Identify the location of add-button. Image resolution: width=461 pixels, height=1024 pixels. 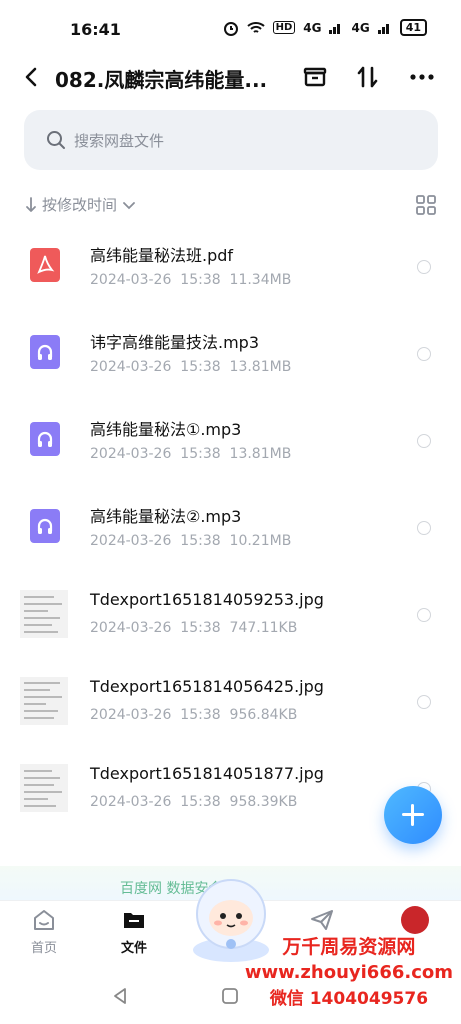
(413, 815).